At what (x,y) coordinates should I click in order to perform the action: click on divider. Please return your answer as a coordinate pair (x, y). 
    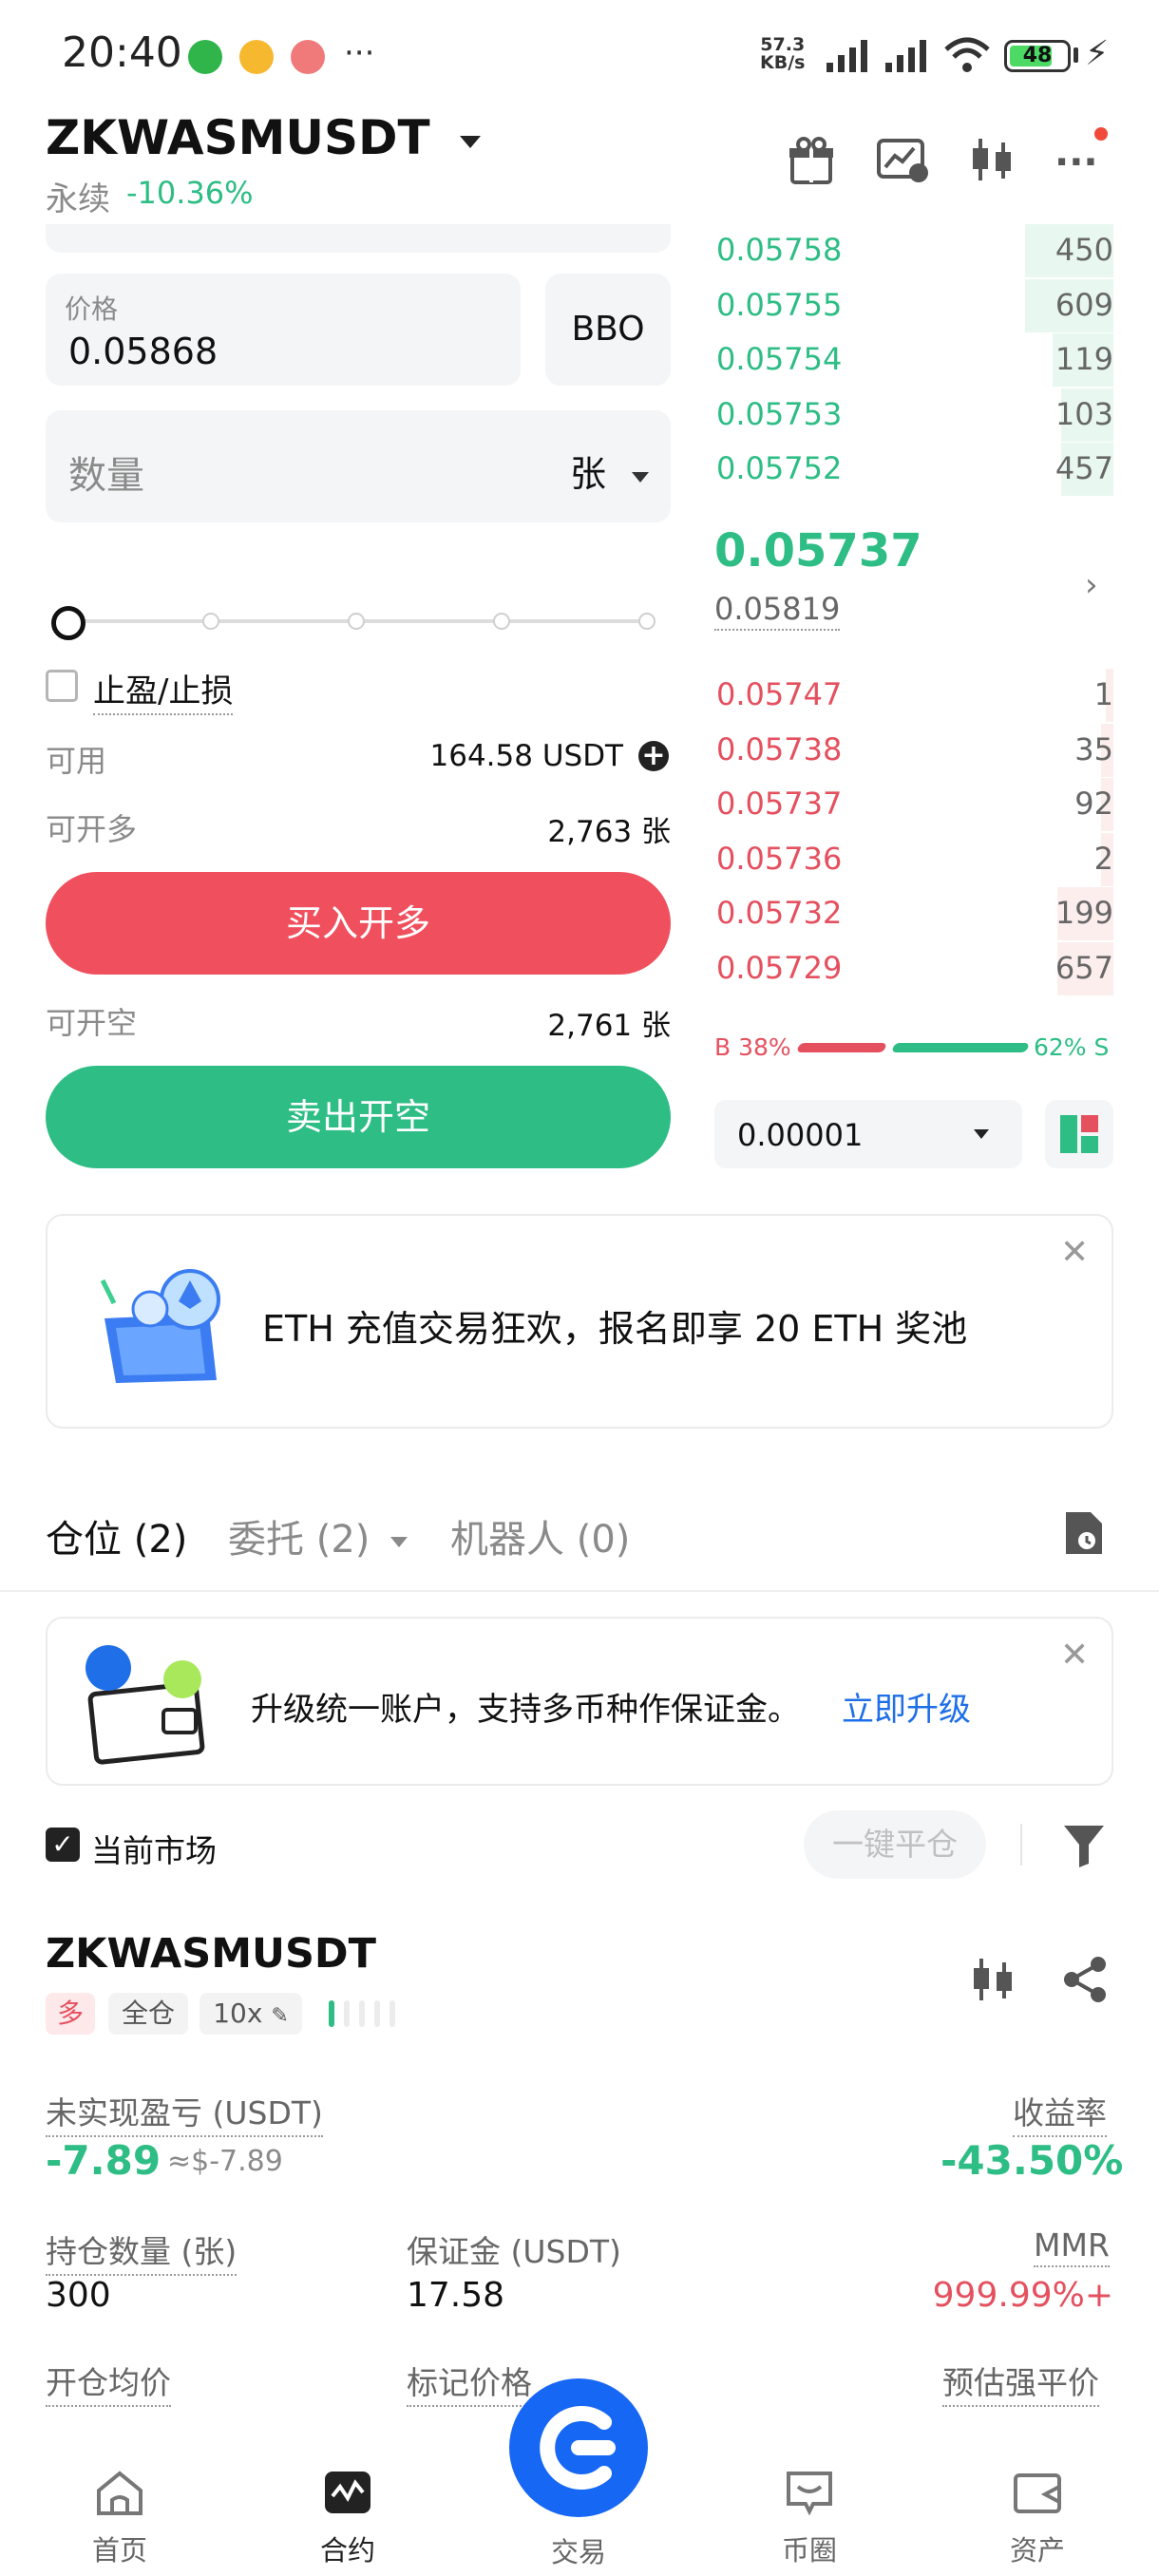
    Looking at the image, I should click on (1021, 1845).